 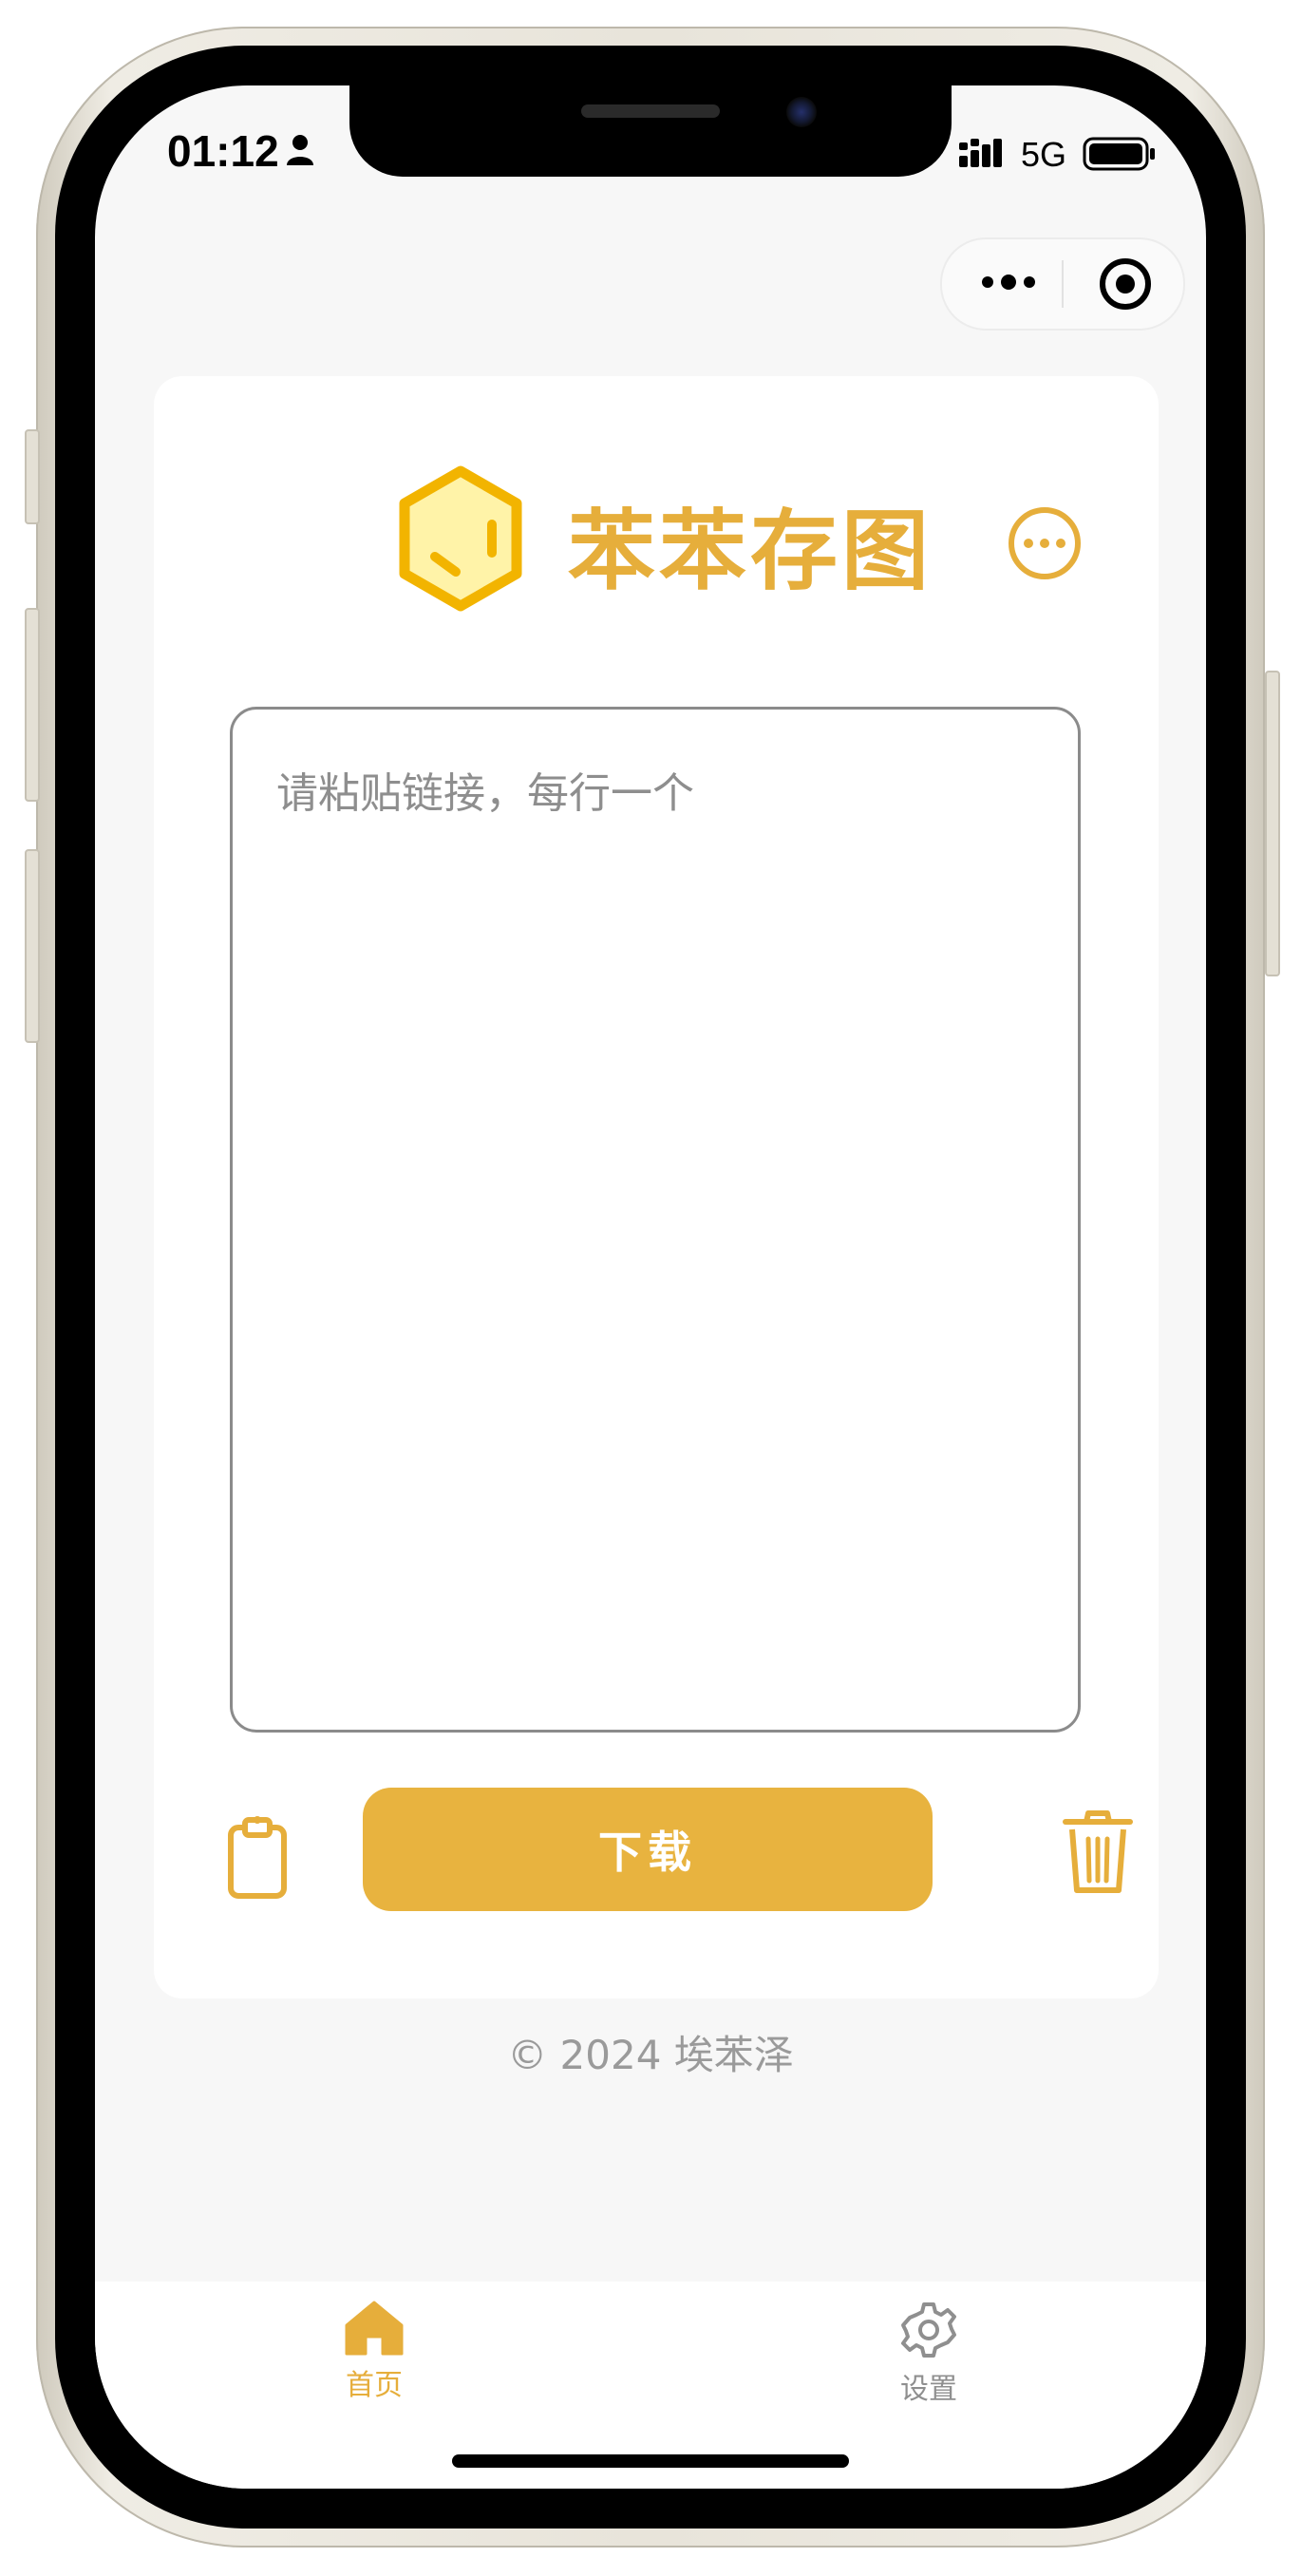 What do you see at coordinates (928, 2389) in the screenshot?
I see `tab-settings-label: 设置` at bounding box center [928, 2389].